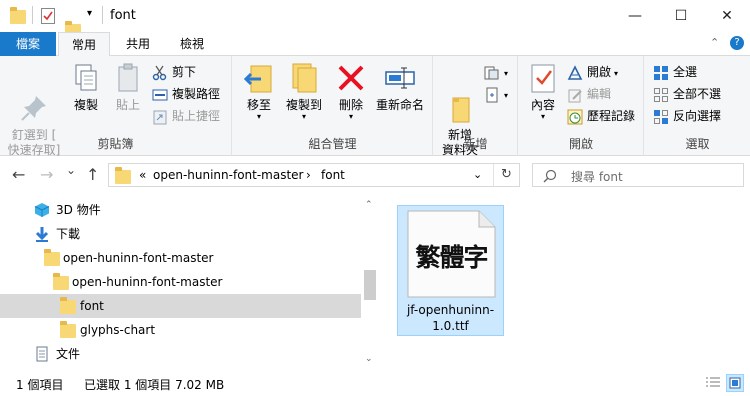  Describe the element at coordinates (661, 95) in the screenshot. I see `select-none-icon` at that location.